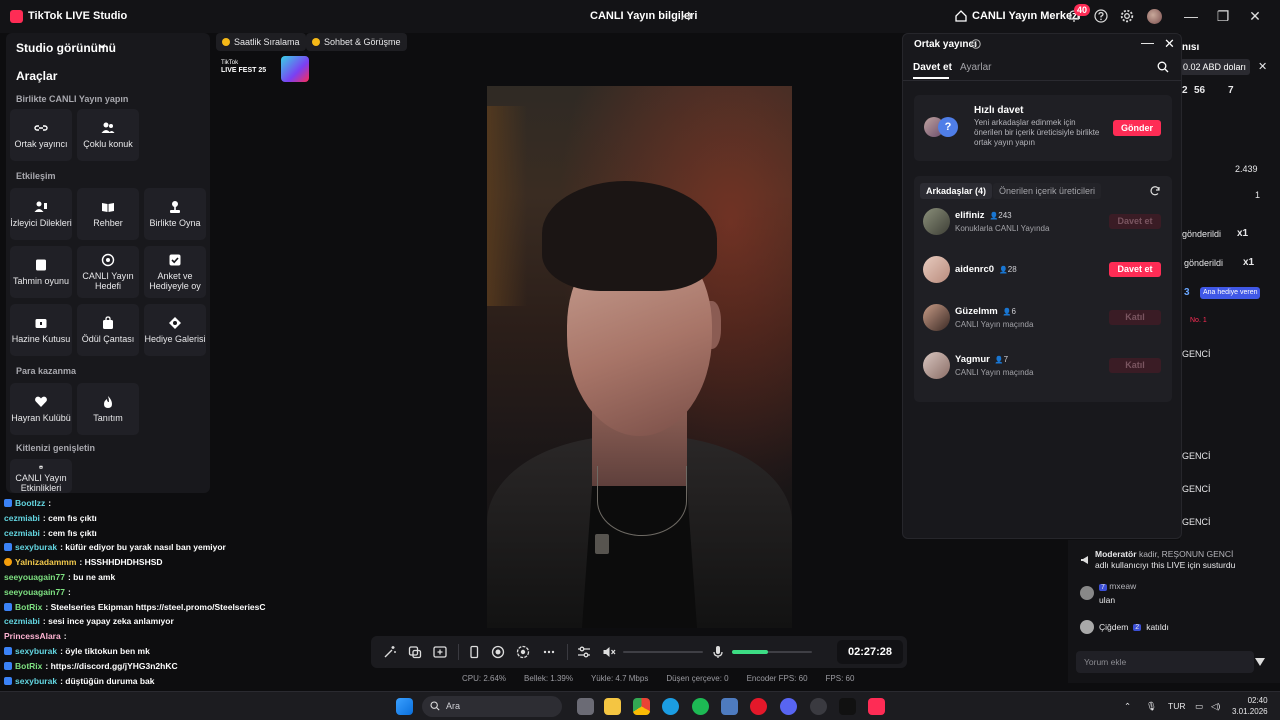 Image resolution: width=1280 pixels, height=720 pixels. I want to click on chrome-icon, so click(641, 706).